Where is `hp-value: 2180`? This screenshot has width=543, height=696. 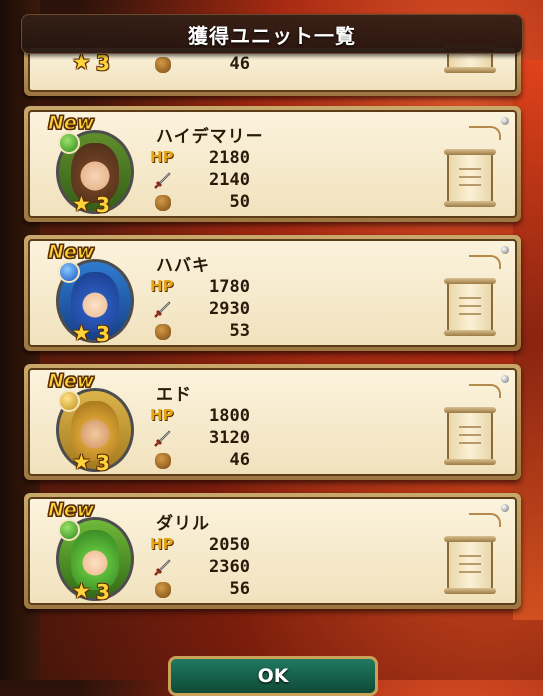
hp-value: 2180 is located at coordinates (229, 158).